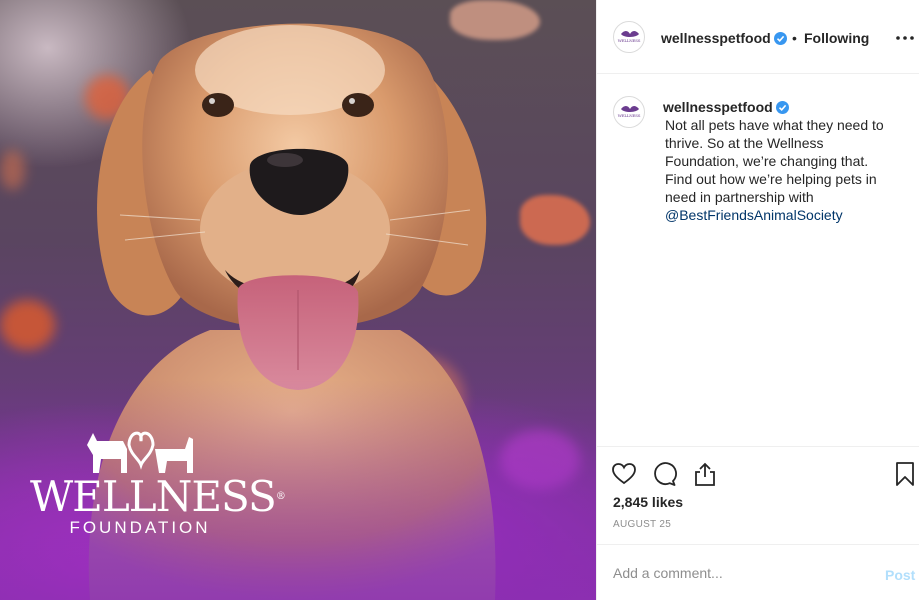 This screenshot has height=600, width=919. I want to click on comment-bubble-icon, so click(664, 474).